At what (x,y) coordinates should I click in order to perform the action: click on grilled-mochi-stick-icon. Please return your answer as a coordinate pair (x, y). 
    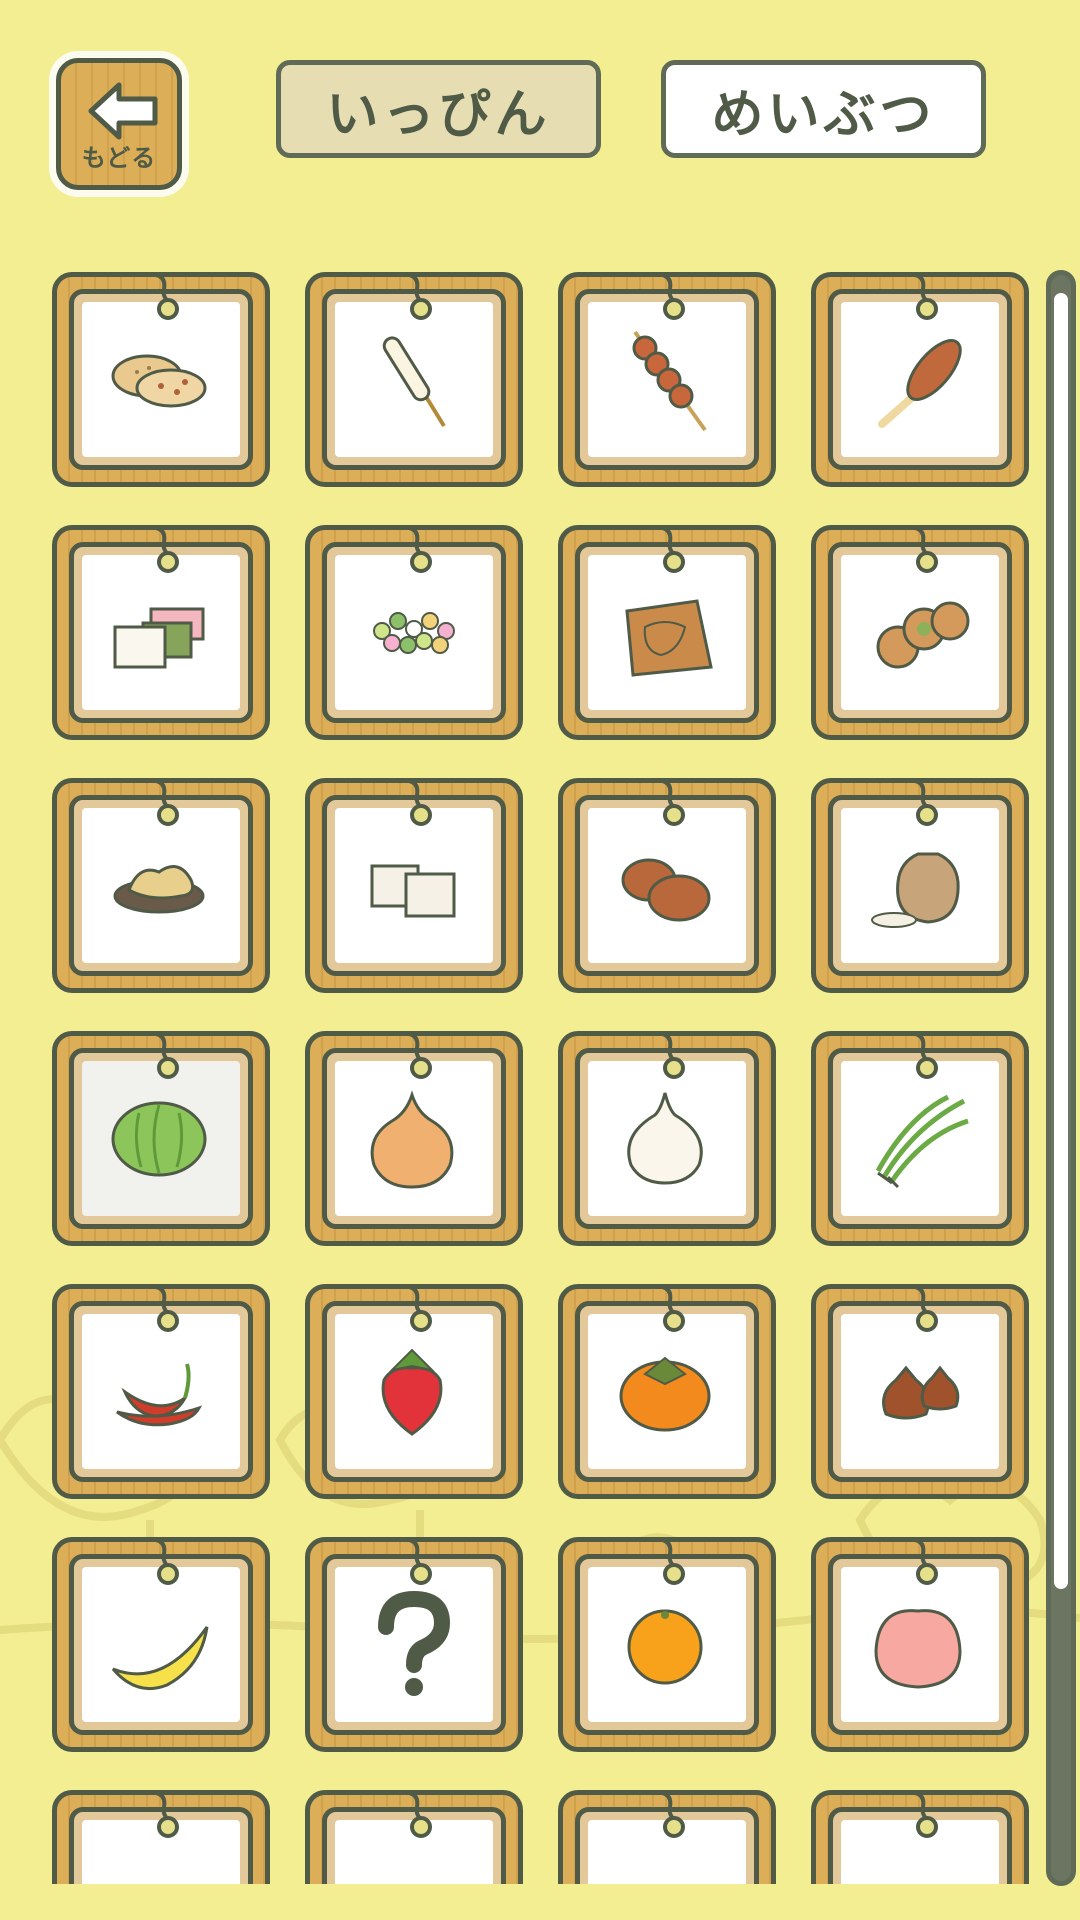
    Looking at the image, I should click on (920, 383).